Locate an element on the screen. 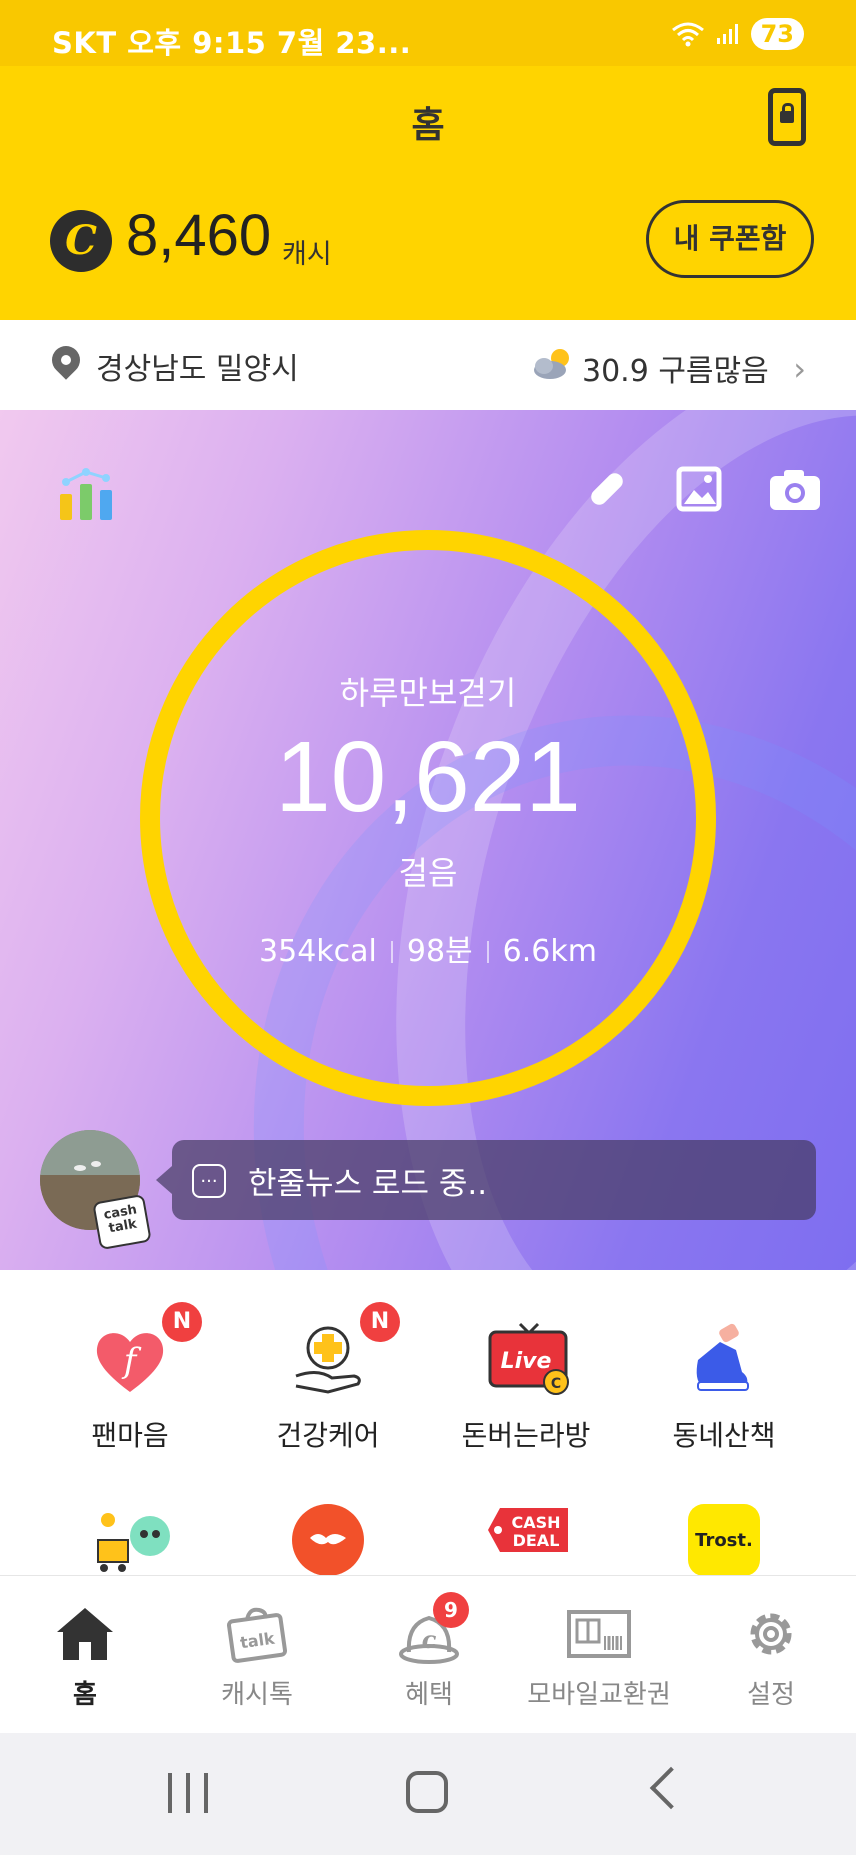 Image resolution: width=856 pixels, height=1855 pixels. my-coupon-button: 내 쿠폰함 is located at coordinates (730, 239).